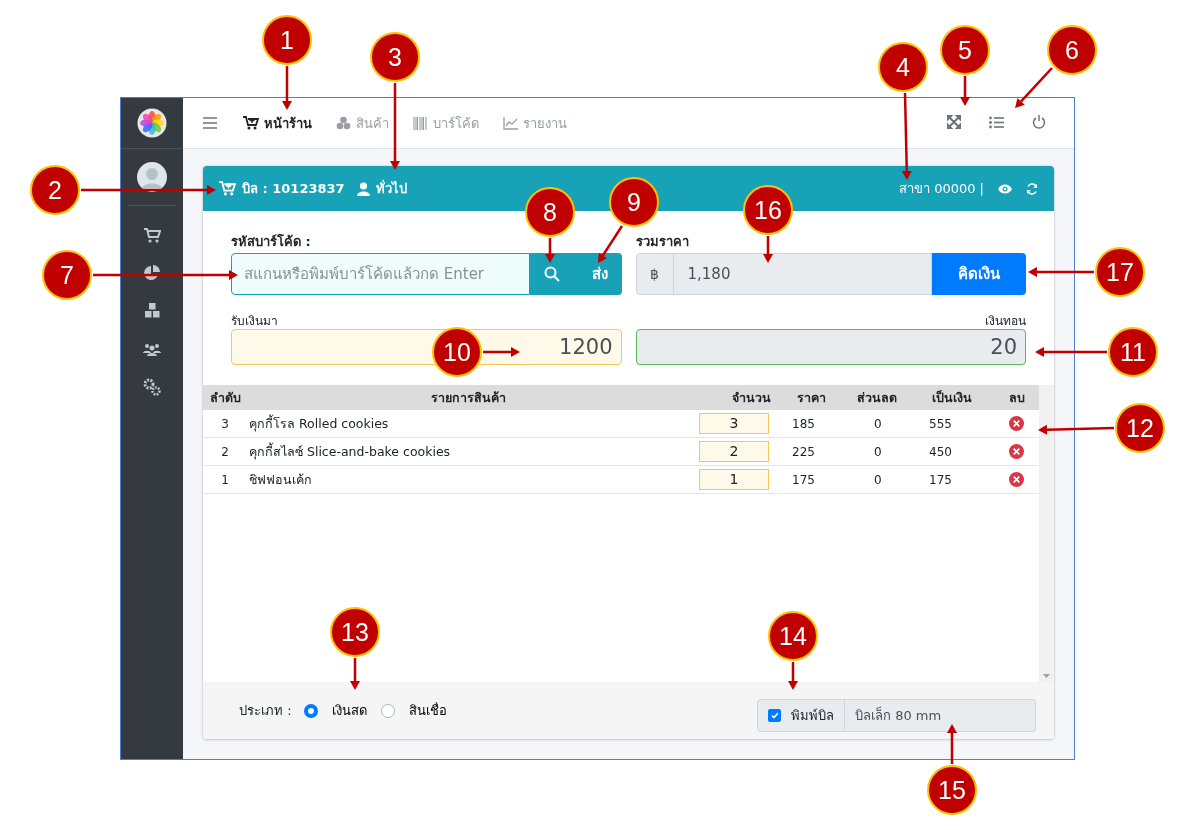 This screenshot has height=830, width=1203. What do you see at coordinates (363, 188) in the screenshot?
I see `user-icon` at bounding box center [363, 188].